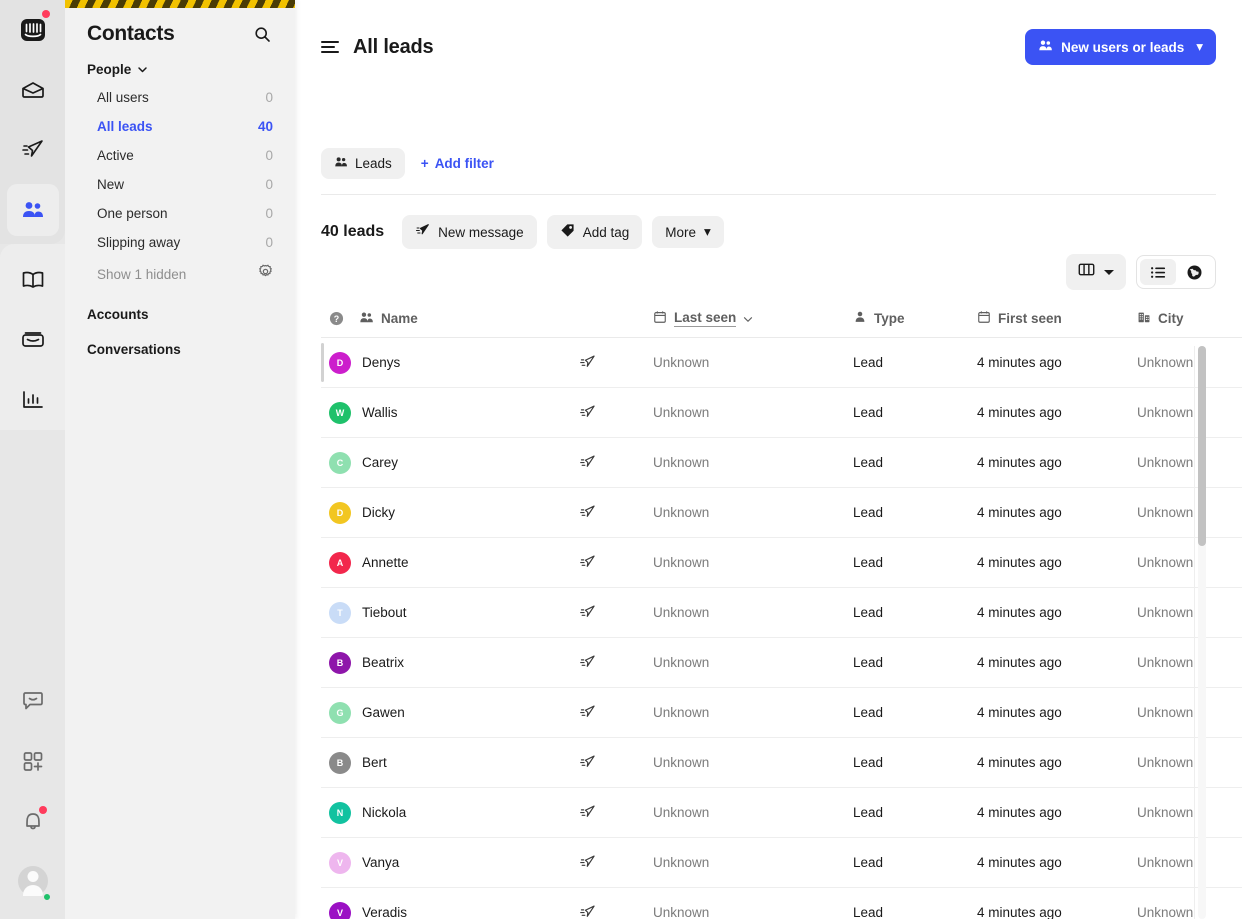  I want to click on sidebar-item-all-users: All users 0, so click(180, 97).